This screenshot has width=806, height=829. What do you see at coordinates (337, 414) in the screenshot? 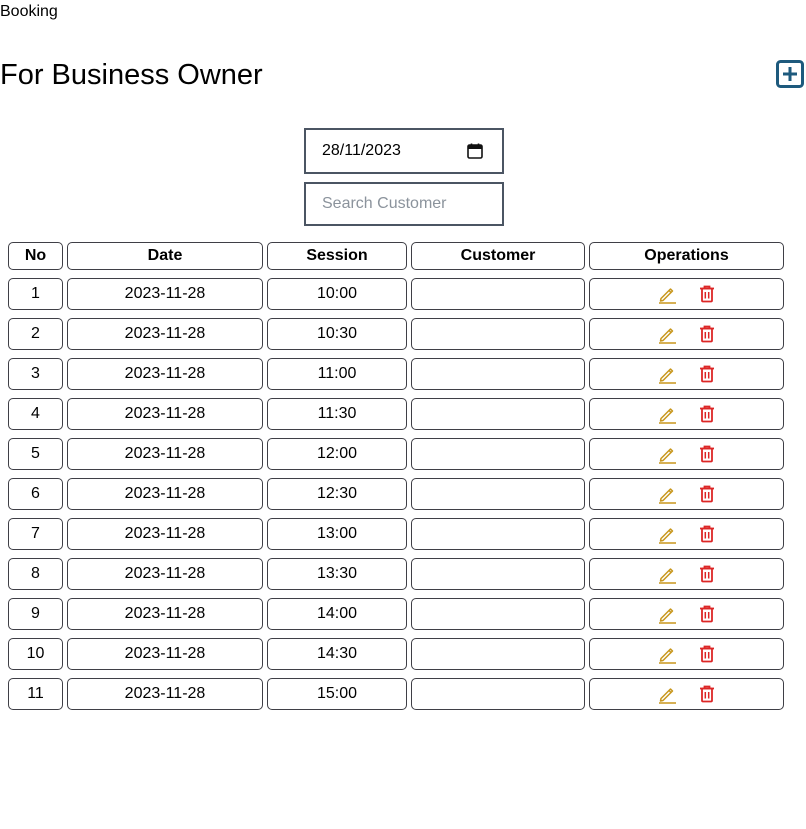
I see `cell-session: 11:30` at bounding box center [337, 414].